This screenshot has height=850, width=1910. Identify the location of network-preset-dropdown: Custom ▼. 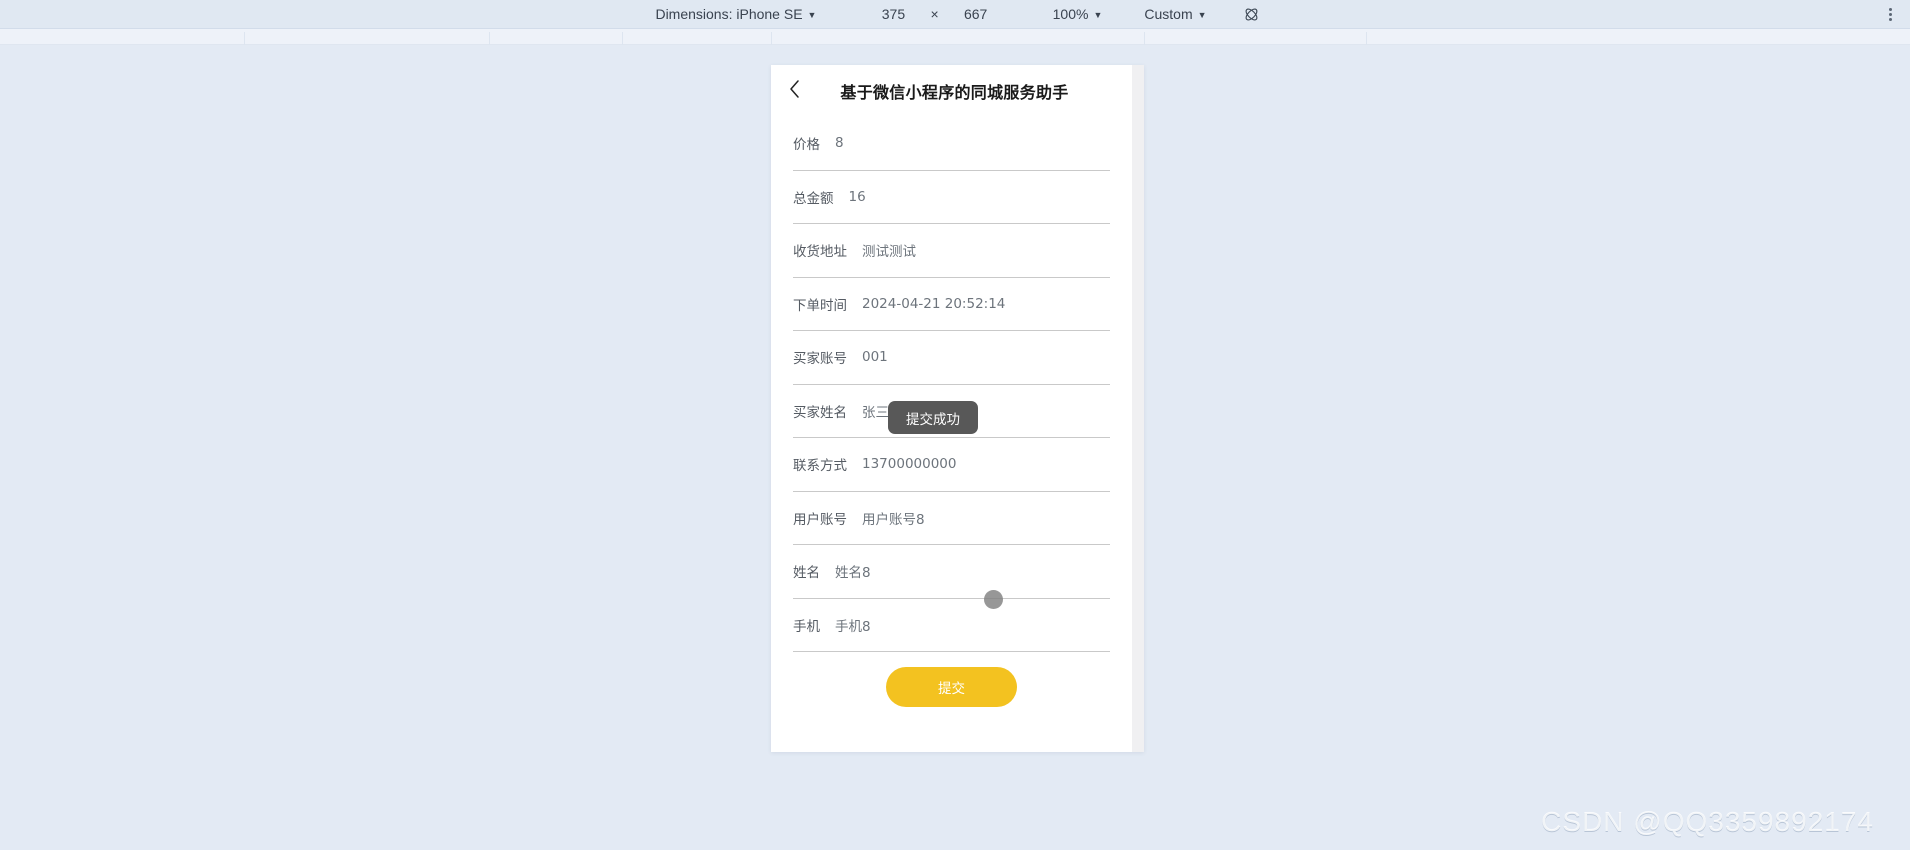
(1175, 14).